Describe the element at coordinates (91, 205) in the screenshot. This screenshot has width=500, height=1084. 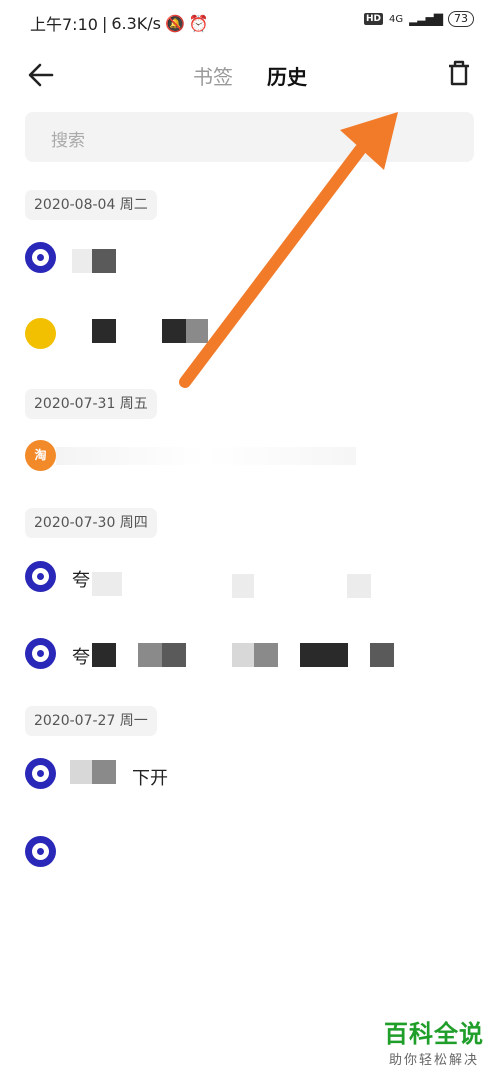
I see `date-chip: 2020-08-04 周二` at that location.